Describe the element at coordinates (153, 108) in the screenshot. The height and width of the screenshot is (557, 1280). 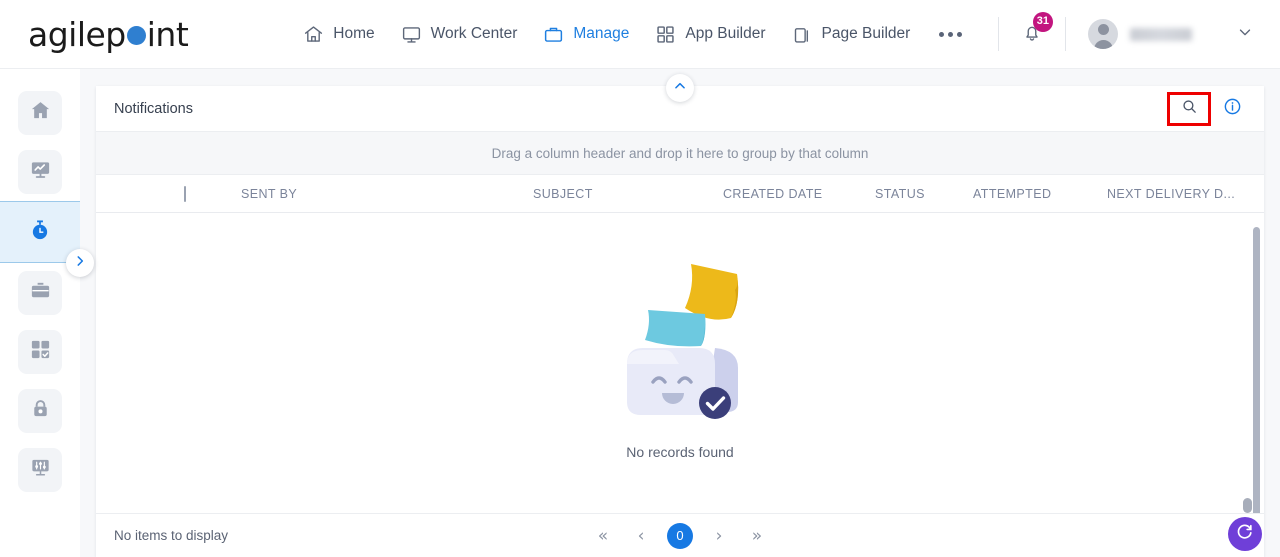
I see `page-title: Notifications` at that location.